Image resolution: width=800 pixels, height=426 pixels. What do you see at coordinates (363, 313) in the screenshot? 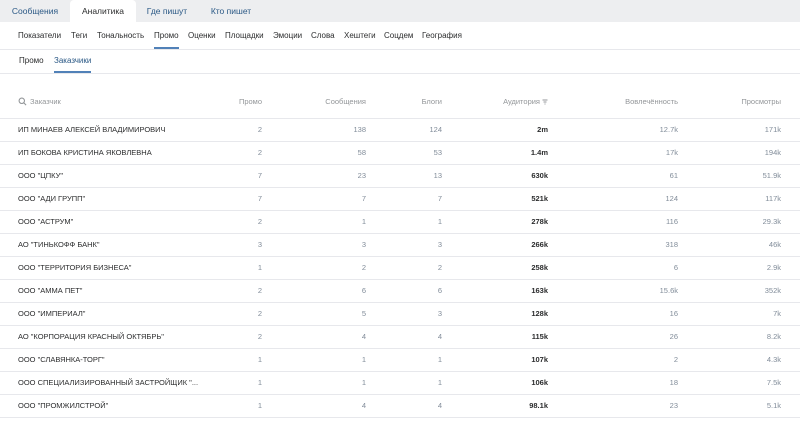
I see `messages-count: 5` at bounding box center [363, 313].